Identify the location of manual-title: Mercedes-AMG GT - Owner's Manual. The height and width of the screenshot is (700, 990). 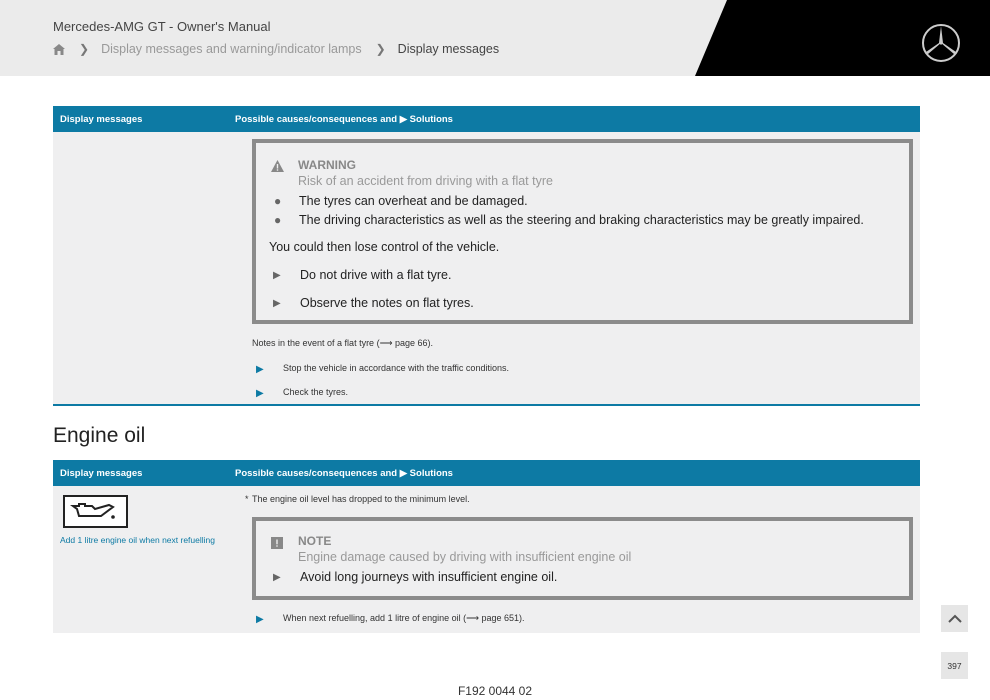
(162, 26).